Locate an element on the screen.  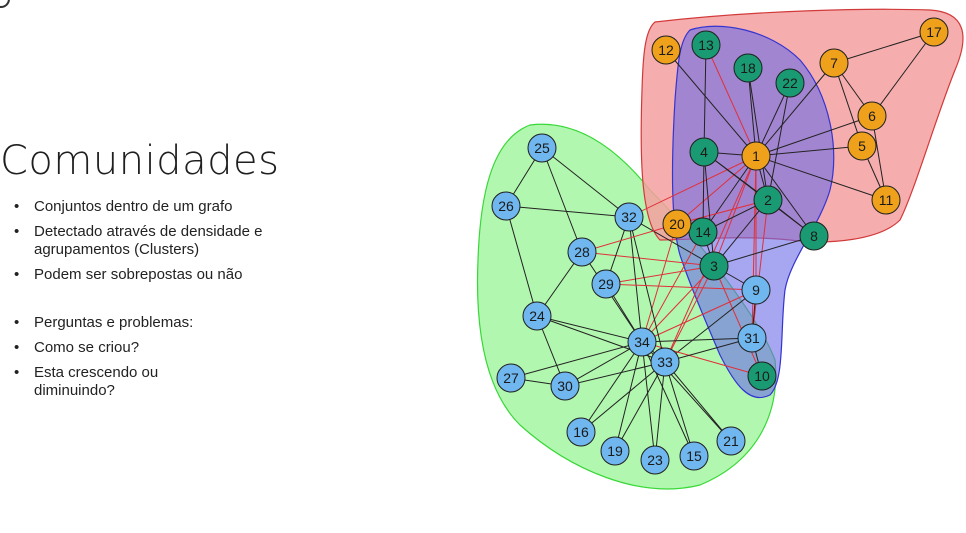
graph-node-label: 6 is located at coordinates (872, 116).